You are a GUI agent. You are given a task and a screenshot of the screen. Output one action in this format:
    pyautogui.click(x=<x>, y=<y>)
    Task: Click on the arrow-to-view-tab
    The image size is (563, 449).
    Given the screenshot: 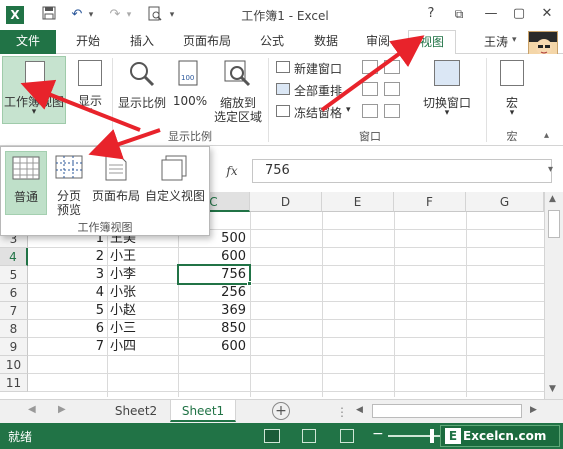 What is the action you would take?
    pyautogui.click(x=372, y=73)
    